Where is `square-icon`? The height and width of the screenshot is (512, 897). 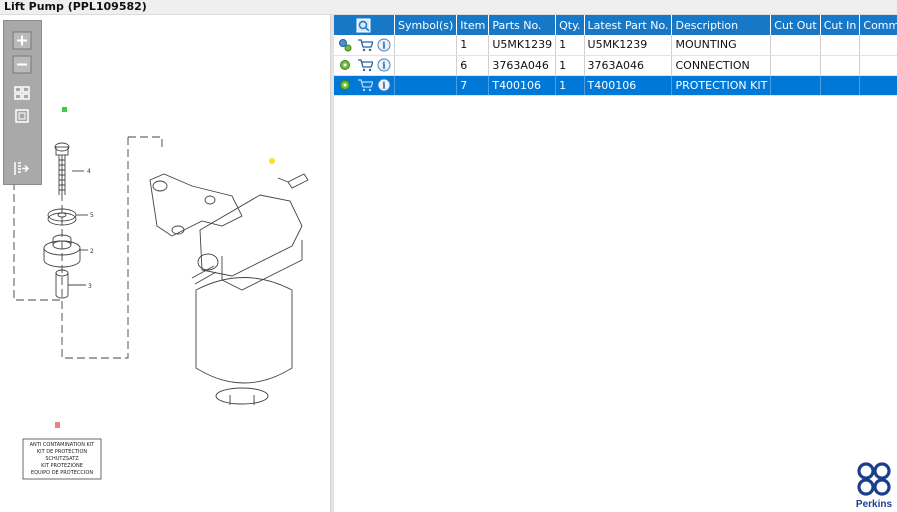 square-icon is located at coordinates (22, 116).